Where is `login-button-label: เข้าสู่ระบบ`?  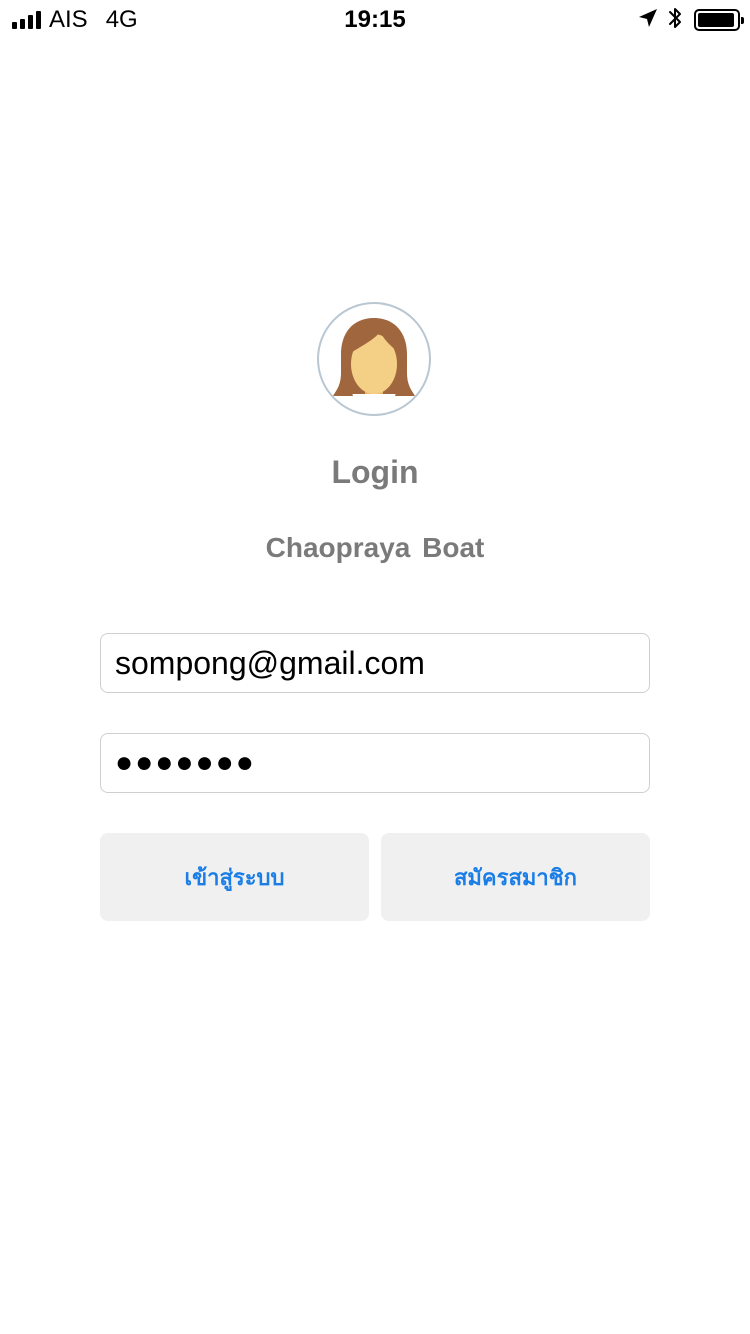 login-button-label: เข้าสู่ระบบ is located at coordinates (234, 878).